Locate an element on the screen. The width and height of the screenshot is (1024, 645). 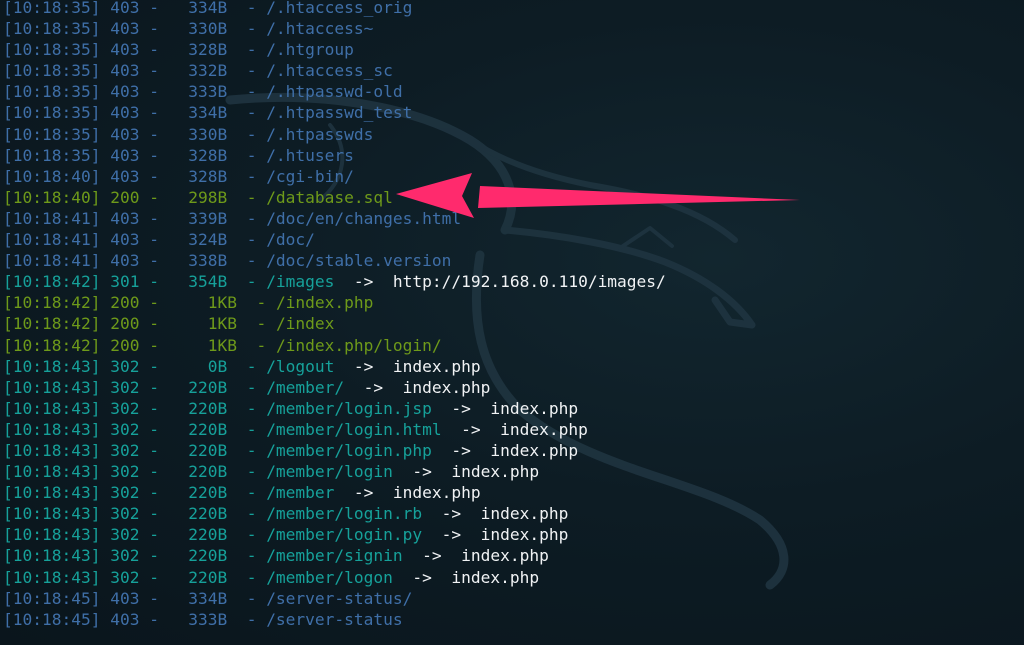
highlight-arrow-icon is located at coordinates (598, 195).